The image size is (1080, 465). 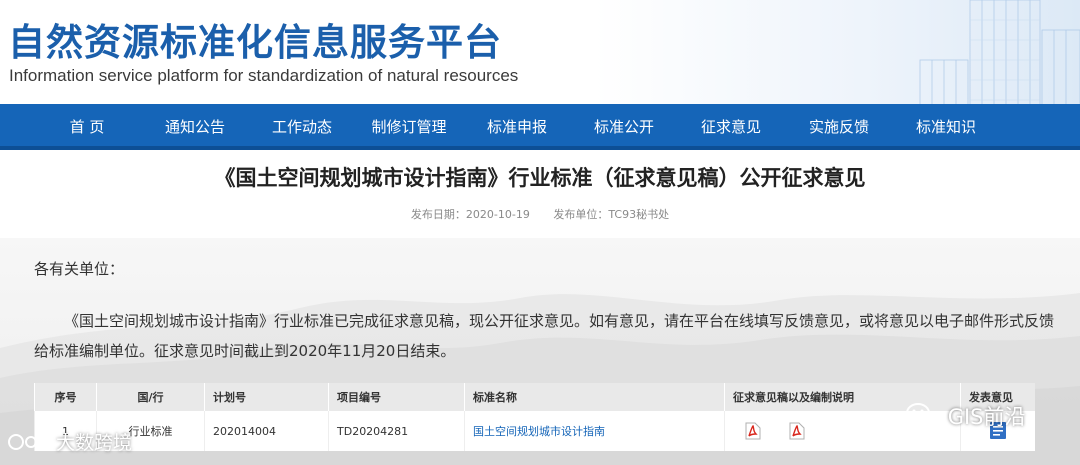 What do you see at coordinates (624, 127) in the screenshot?
I see `nav-item-disclosure: 标准公开` at bounding box center [624, 127].